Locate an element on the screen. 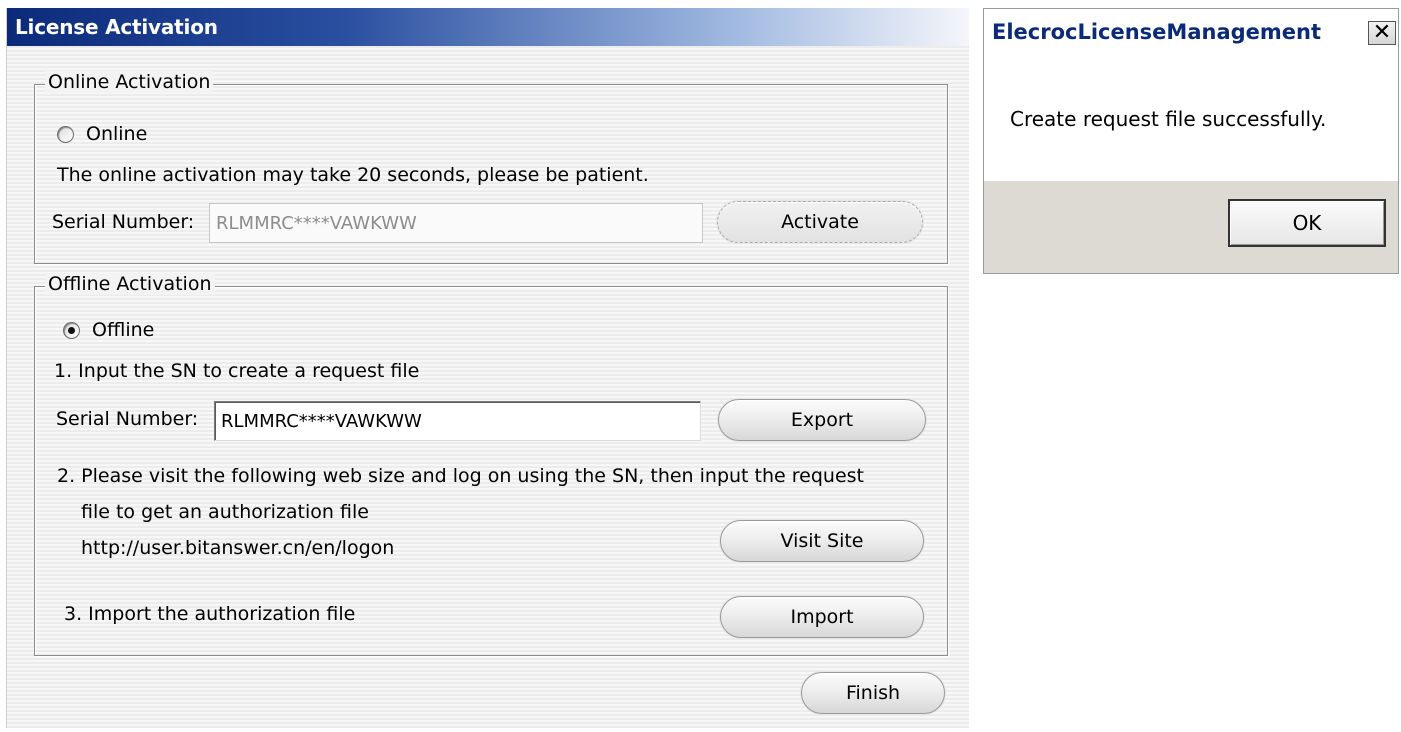  export-button: Export is located at coordinates (822, 420).